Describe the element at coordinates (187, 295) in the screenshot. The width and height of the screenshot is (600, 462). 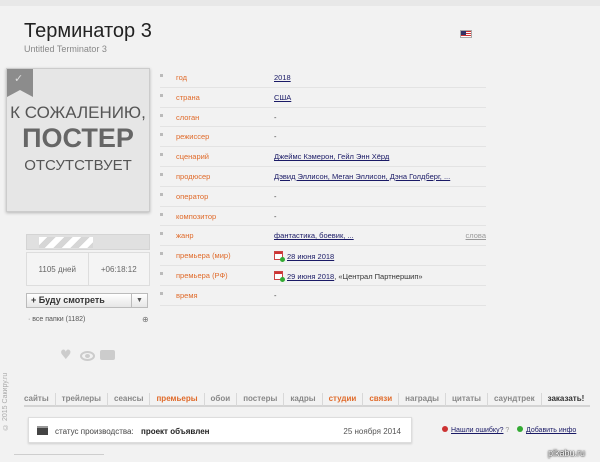
I see `info-label: время` at that location.